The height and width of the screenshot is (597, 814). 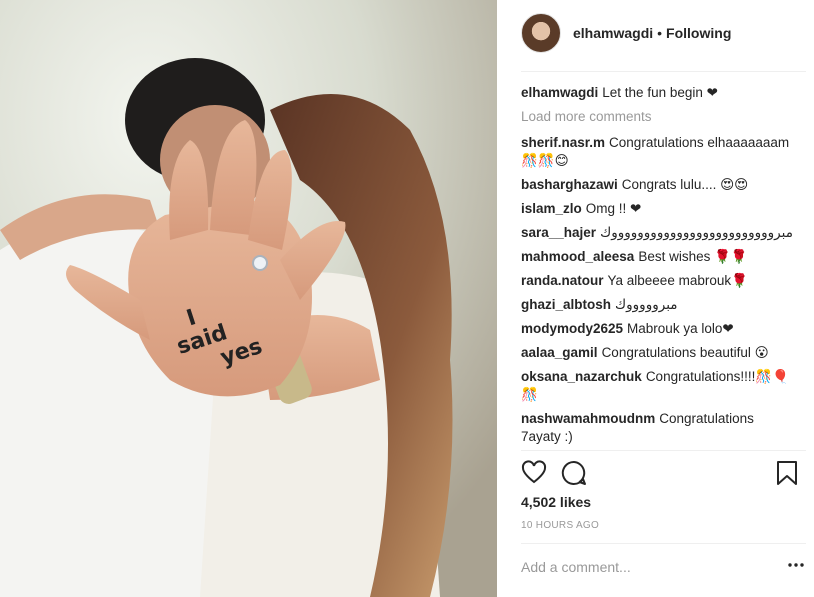 I want to click on more-options-icon, so click(x=796, y=565).